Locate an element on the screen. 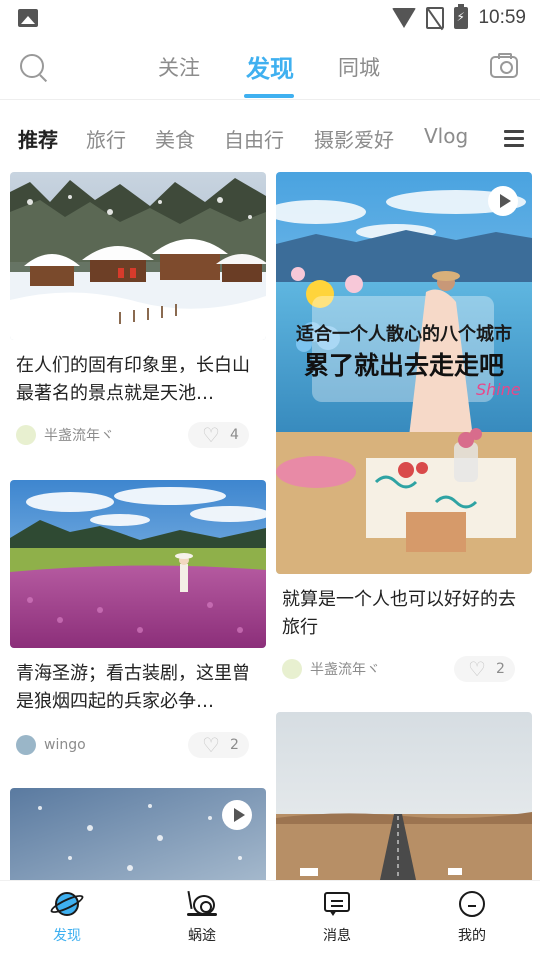  status-time: 10:59 is located at coordinates (502, 17).